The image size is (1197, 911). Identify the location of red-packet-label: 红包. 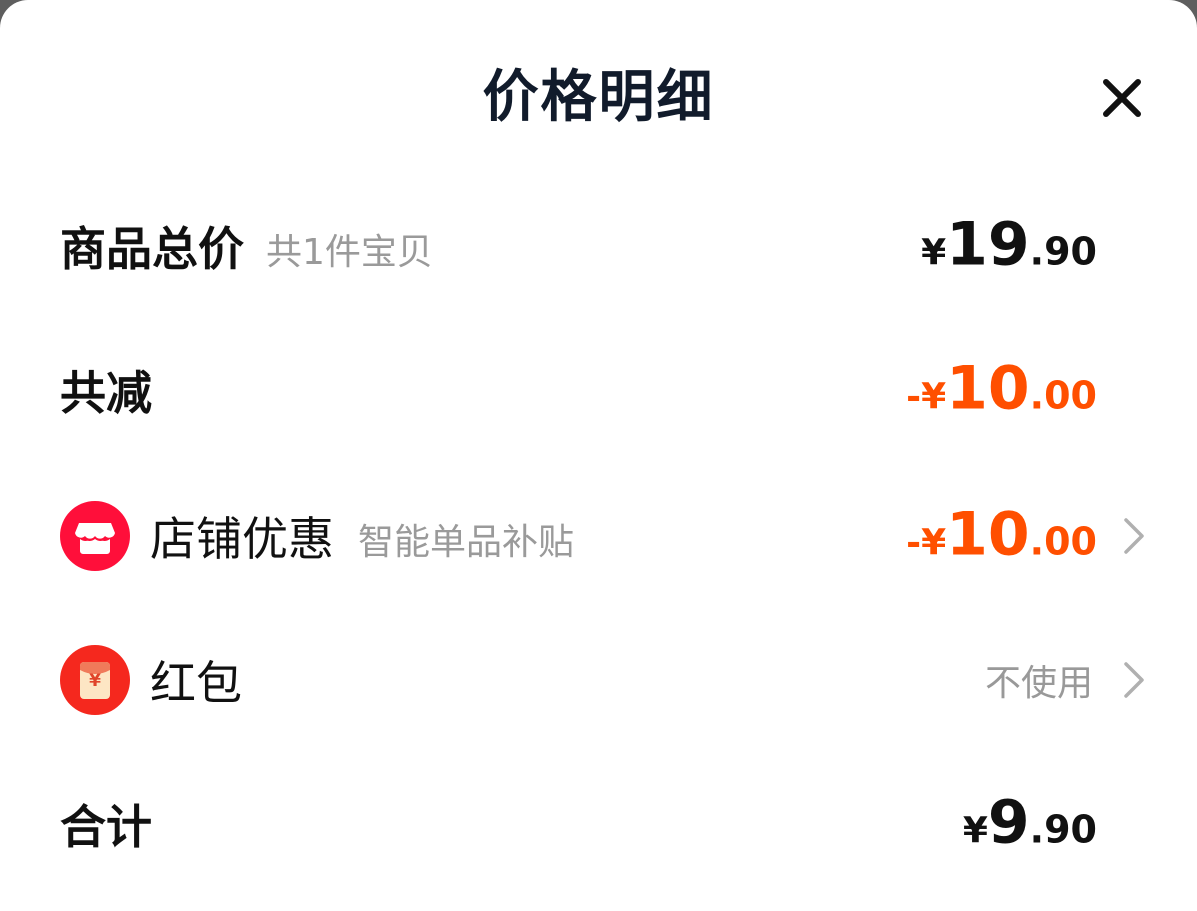
(196, 683).